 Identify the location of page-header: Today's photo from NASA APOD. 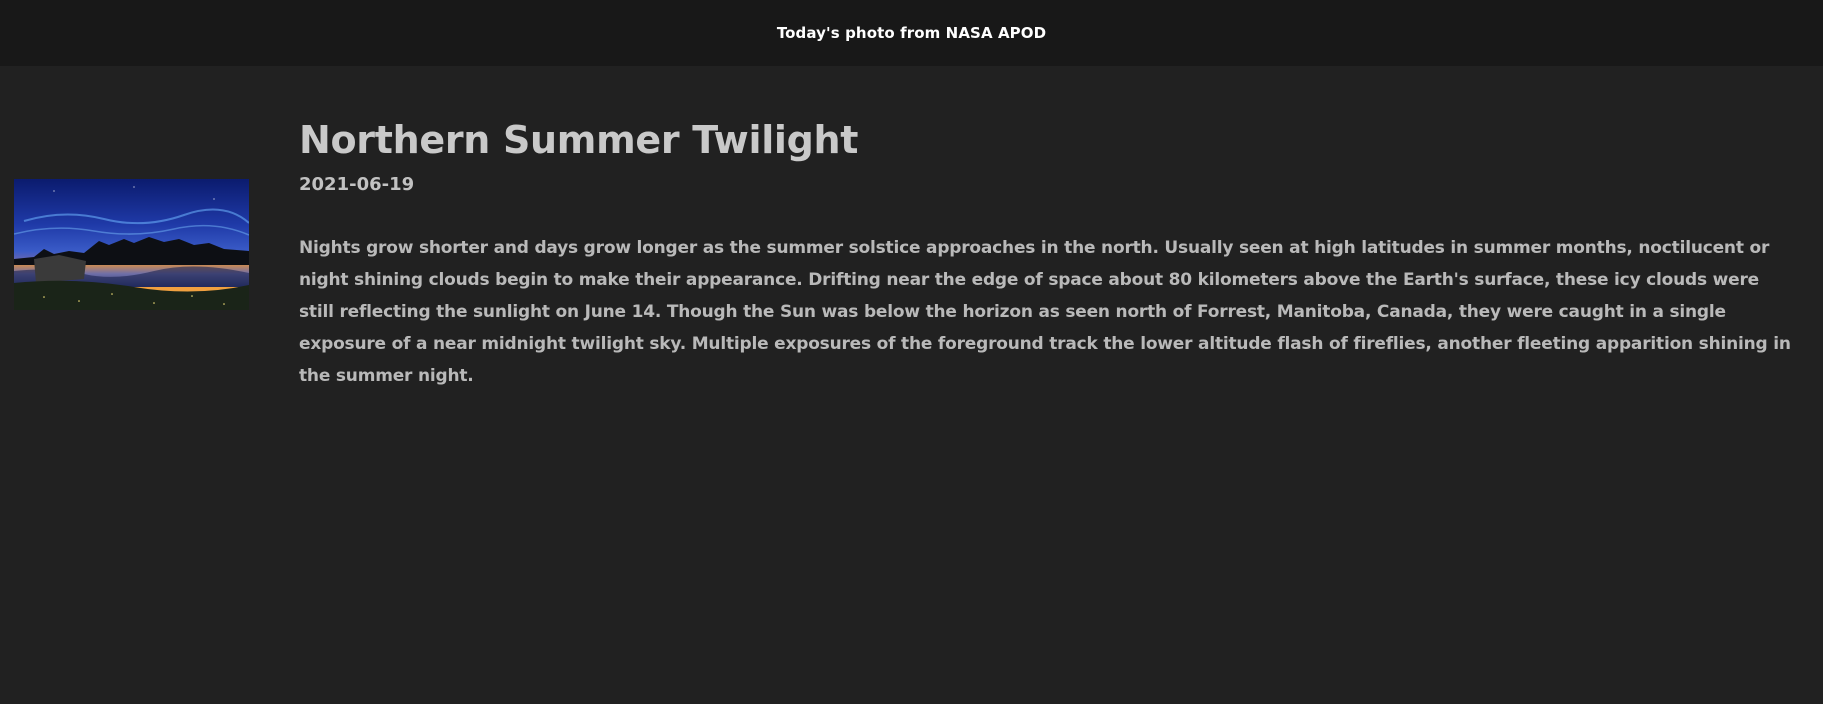
(911, 33).